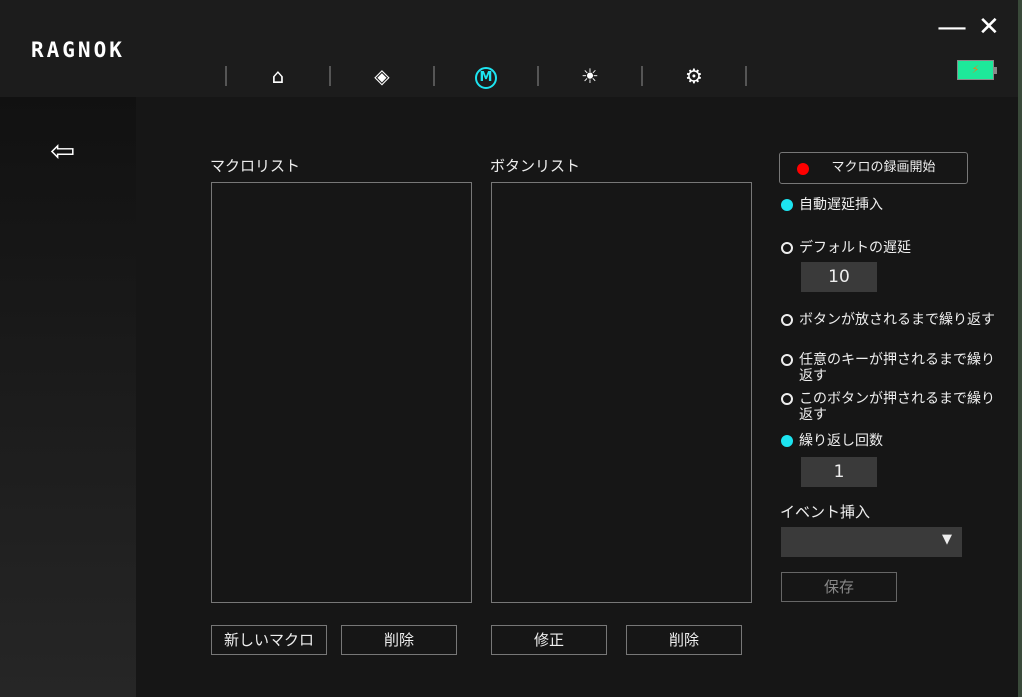  Describe the element at coordinates (399, 640) in the screenshot. I see `delete-macro-button: 削除` at that location.